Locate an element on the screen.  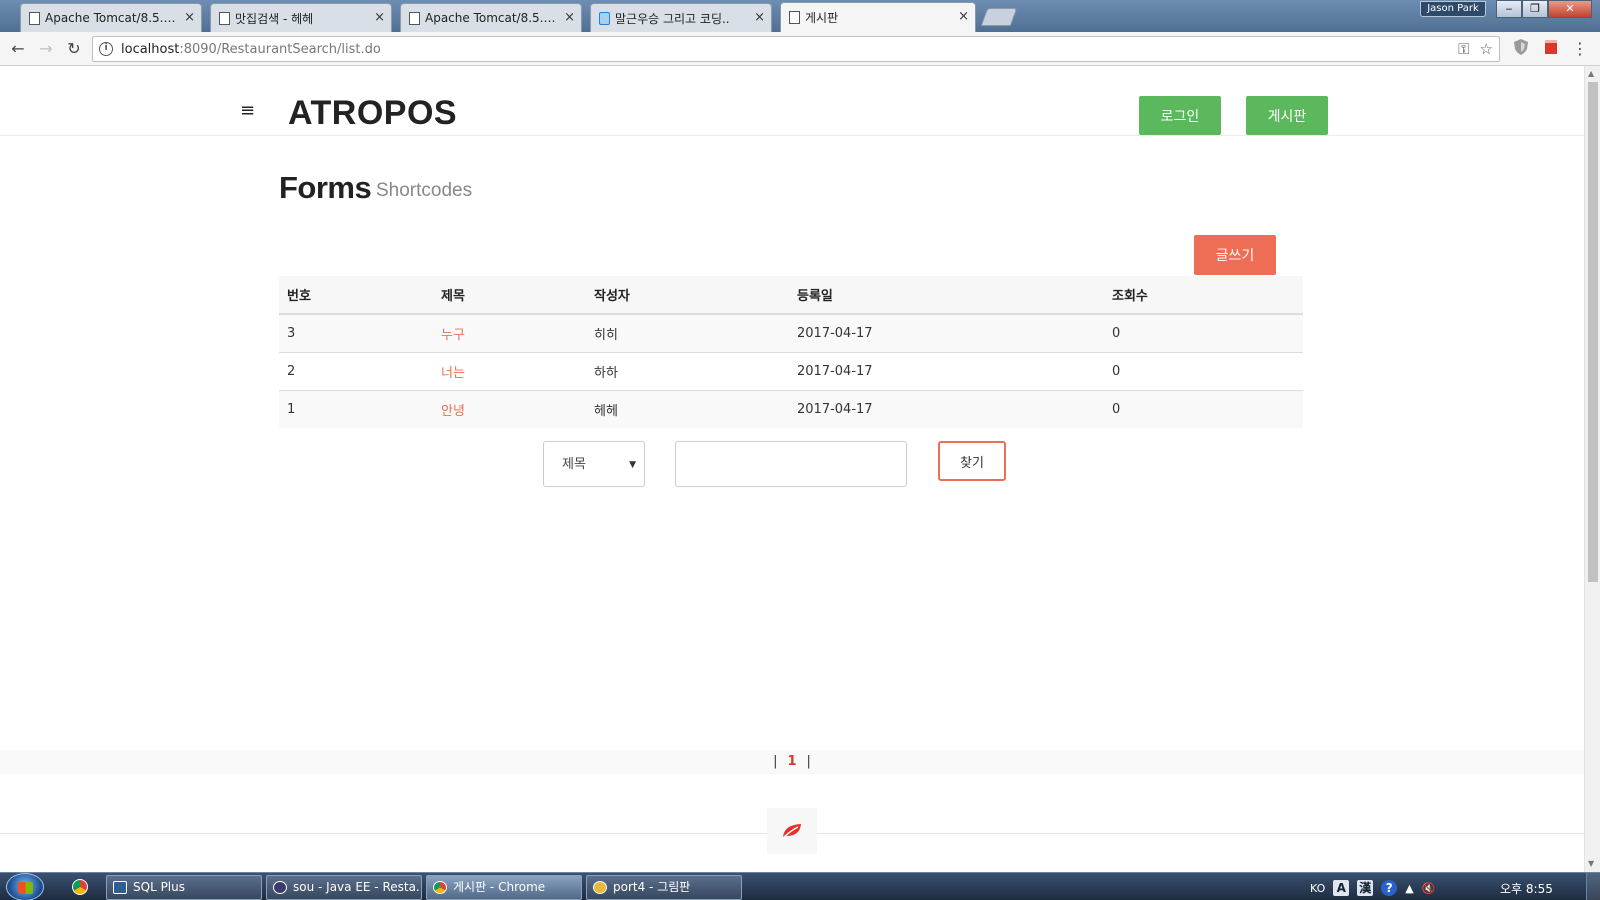
help-icon: ? is located at coordinates (1389, 888).